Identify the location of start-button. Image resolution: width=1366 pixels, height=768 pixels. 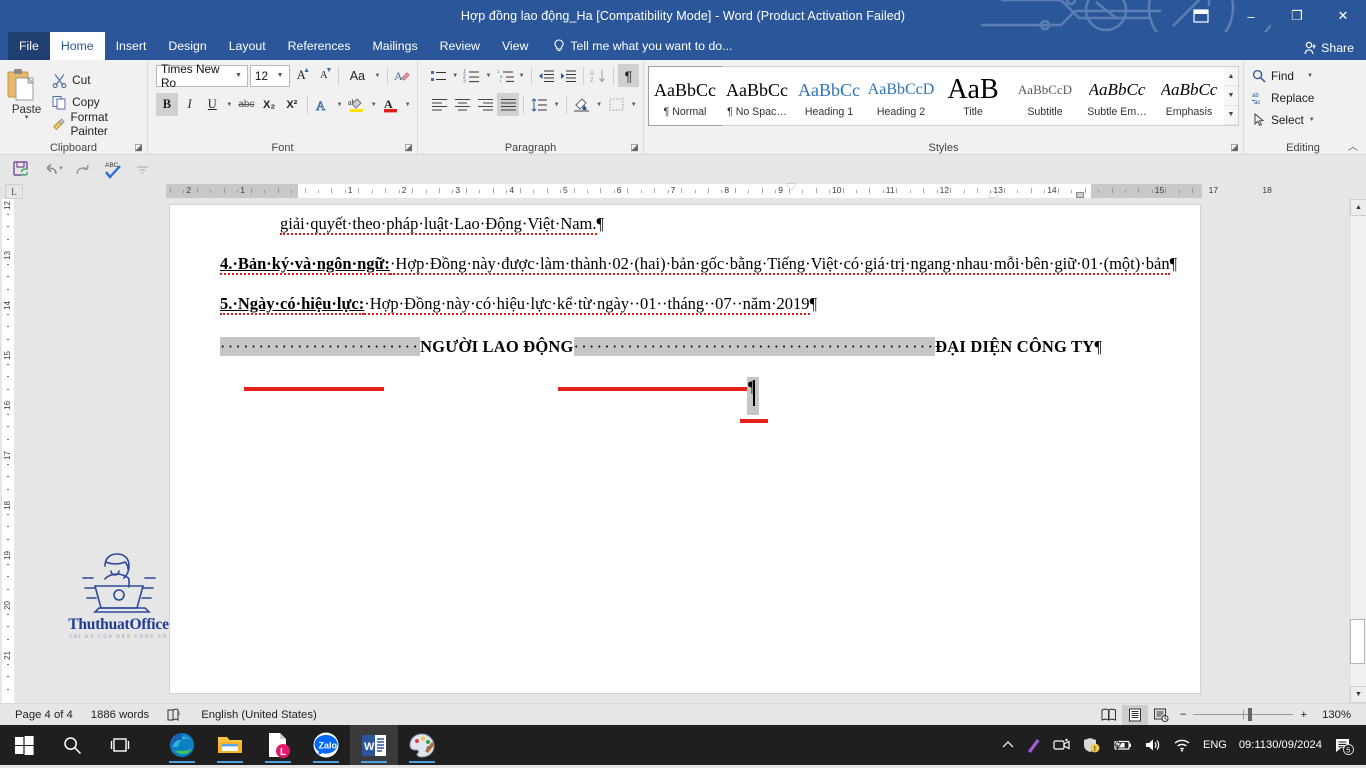
(24, 745).